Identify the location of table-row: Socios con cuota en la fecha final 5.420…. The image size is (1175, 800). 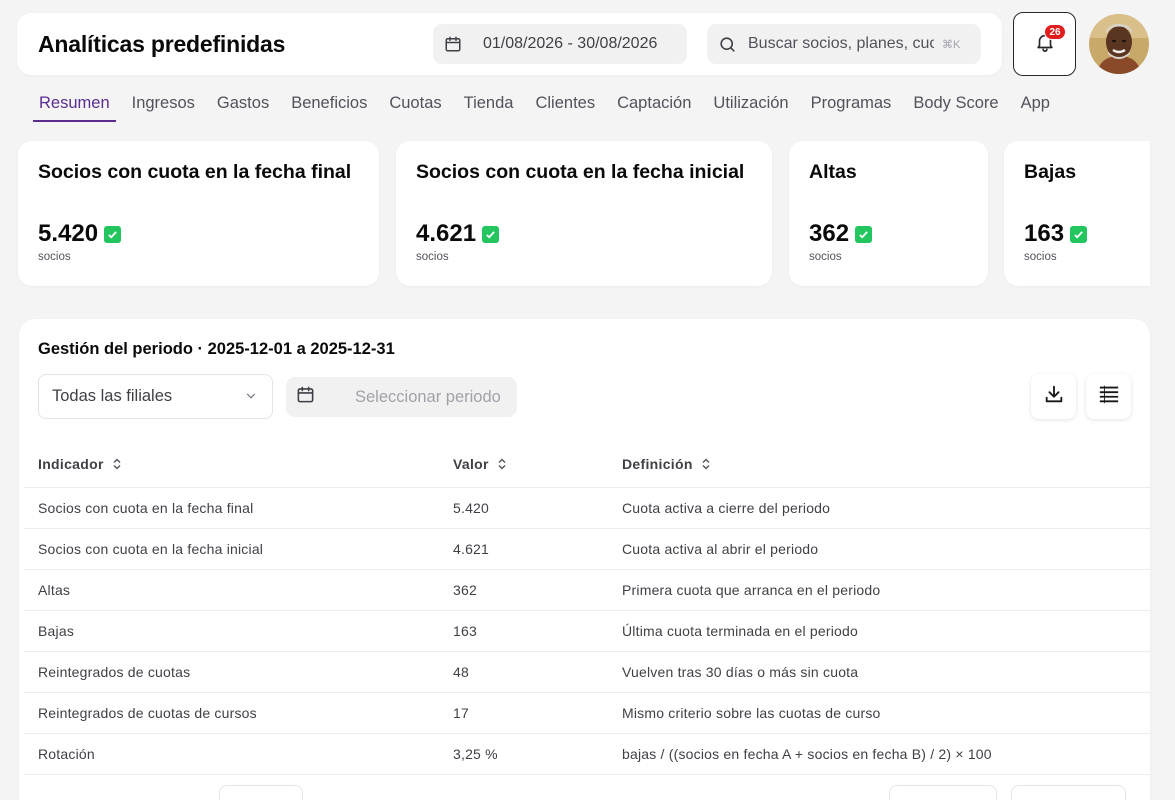
(587, 508).